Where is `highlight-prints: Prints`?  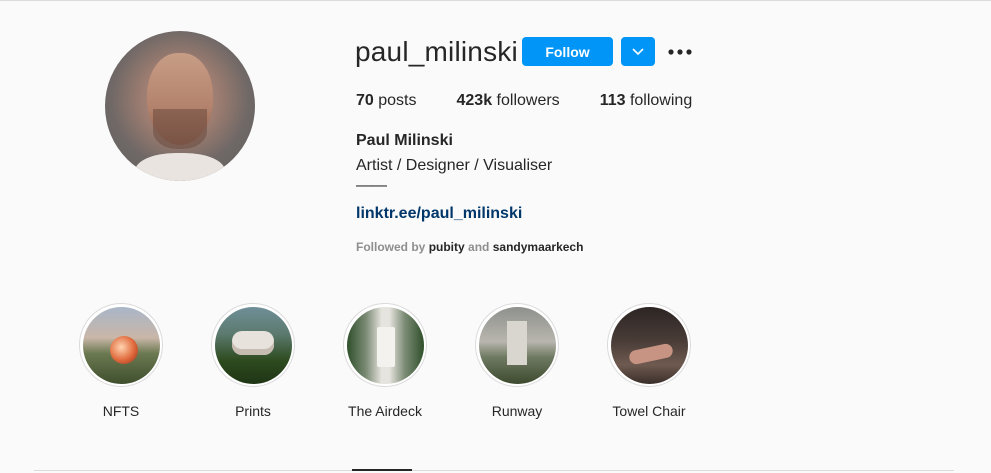
highlight-prints: Prints is located at coordinates (253, 361).